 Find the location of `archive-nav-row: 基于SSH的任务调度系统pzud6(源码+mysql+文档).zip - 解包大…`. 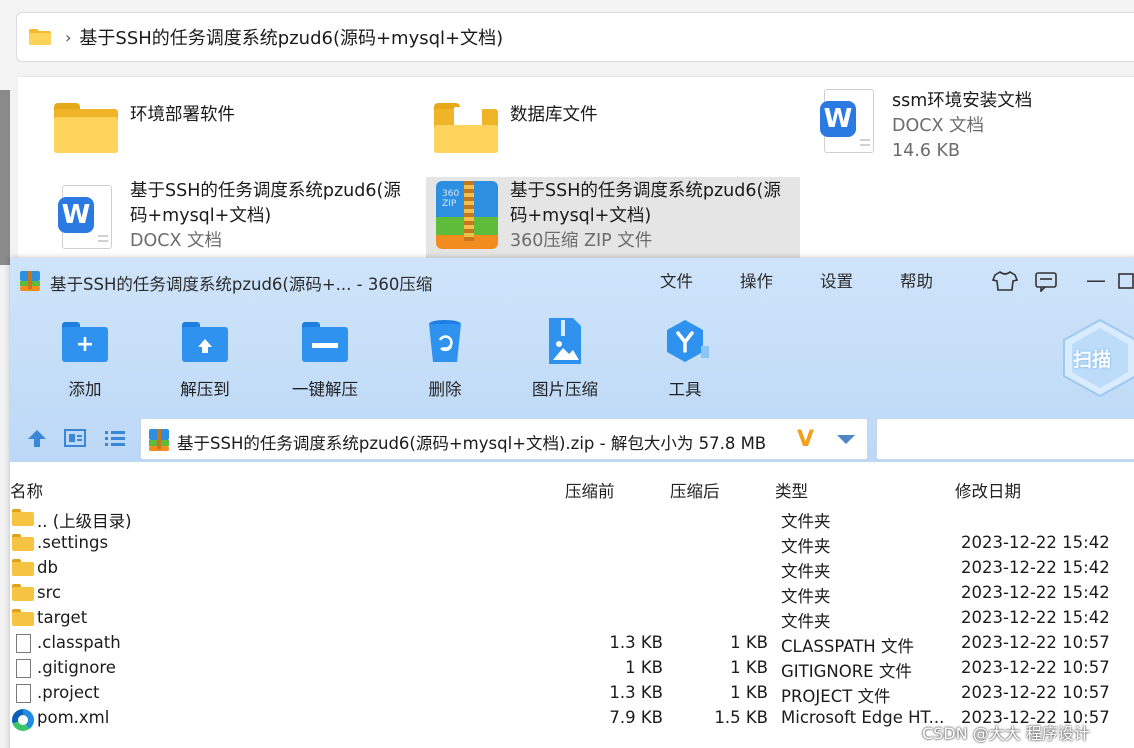

archive-nav-row: 基于SSH的任务调度系统pzud6(源码+mysql+文档).zip - 解包大… is located at coordinates (572, 439).